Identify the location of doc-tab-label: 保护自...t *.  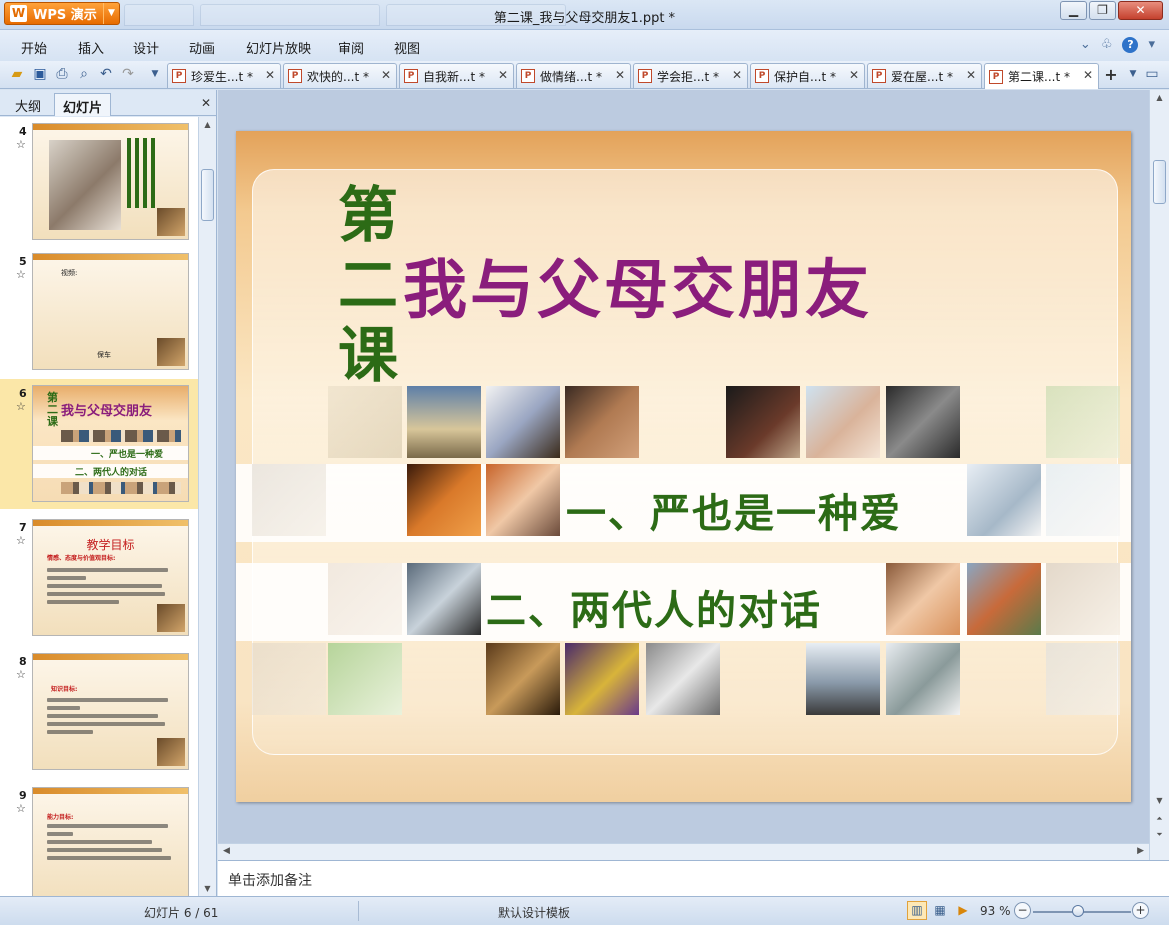
(805, 76).